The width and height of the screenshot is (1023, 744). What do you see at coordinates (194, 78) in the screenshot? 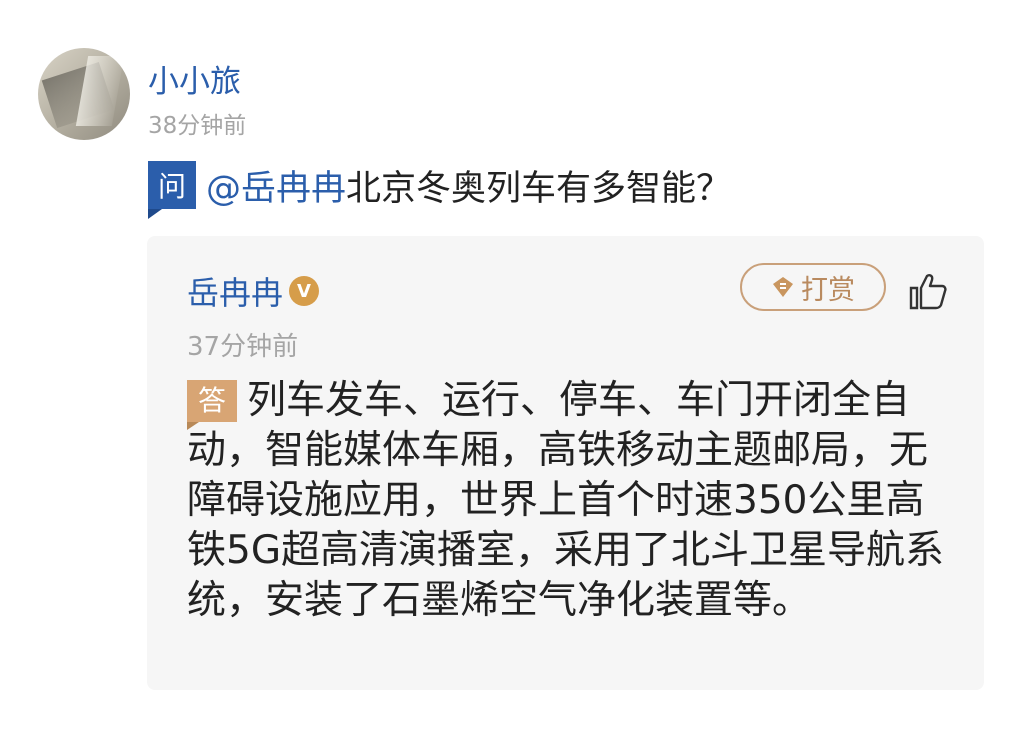
I see `username: 小小旅` at bounding box center [194, 78].